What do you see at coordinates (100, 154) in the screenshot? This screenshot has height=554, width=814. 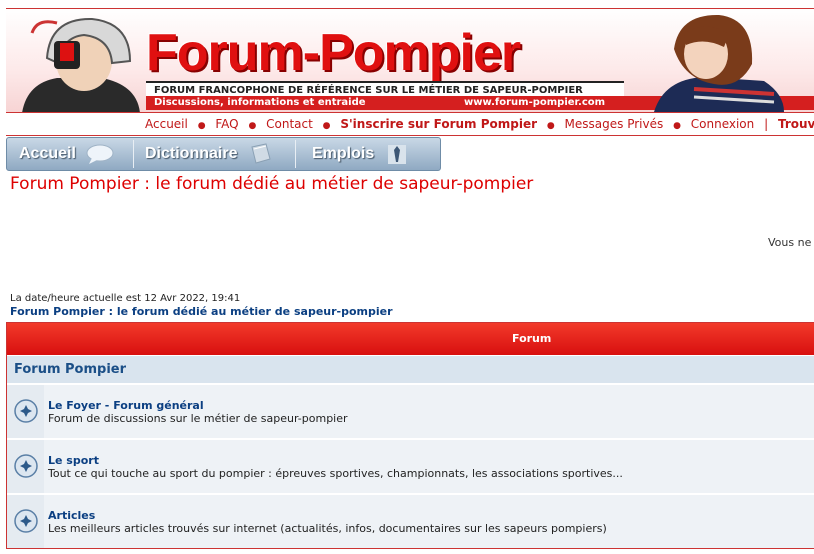 I see `speech-bubble-icon` at bounding box center [100, 154].